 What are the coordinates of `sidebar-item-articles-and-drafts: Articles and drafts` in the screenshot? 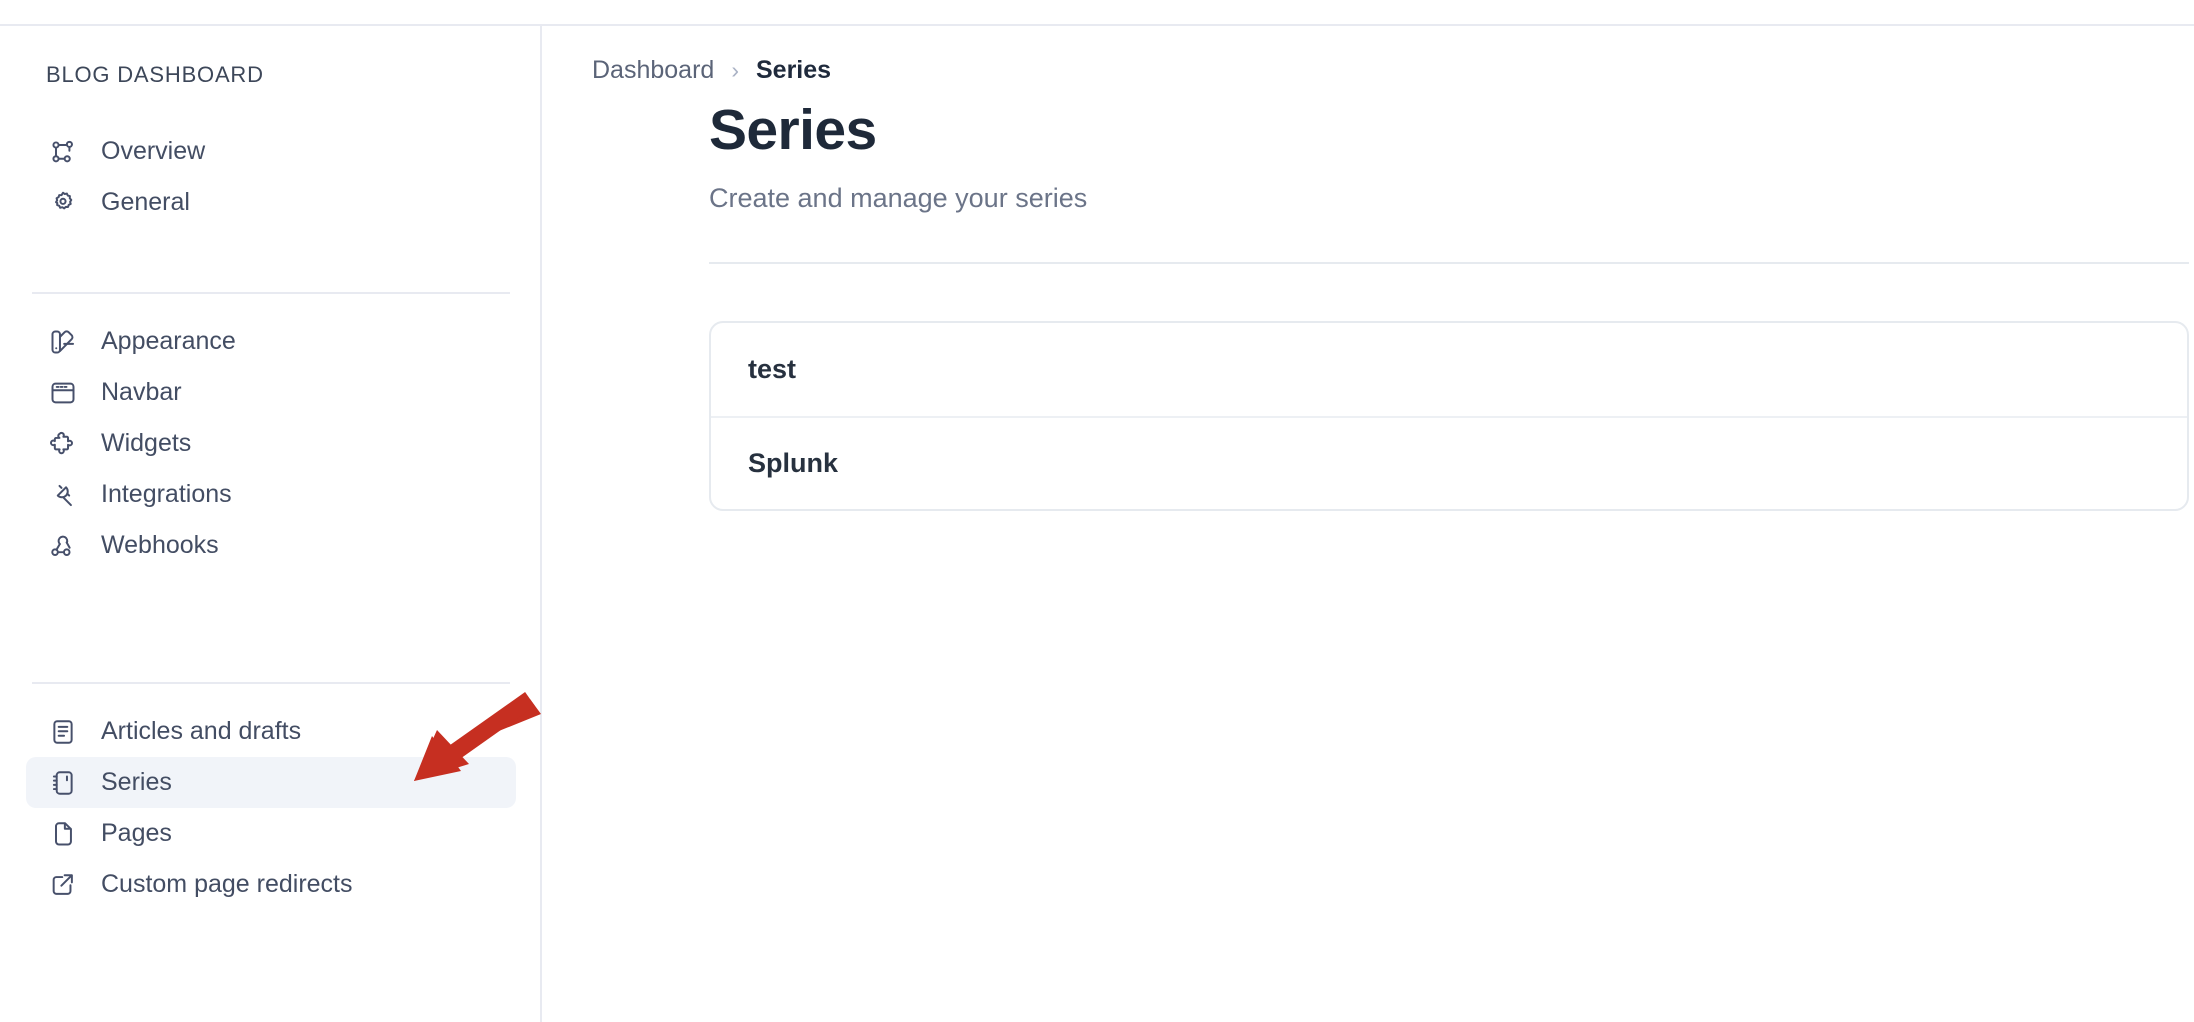 It's located at (271, 731).